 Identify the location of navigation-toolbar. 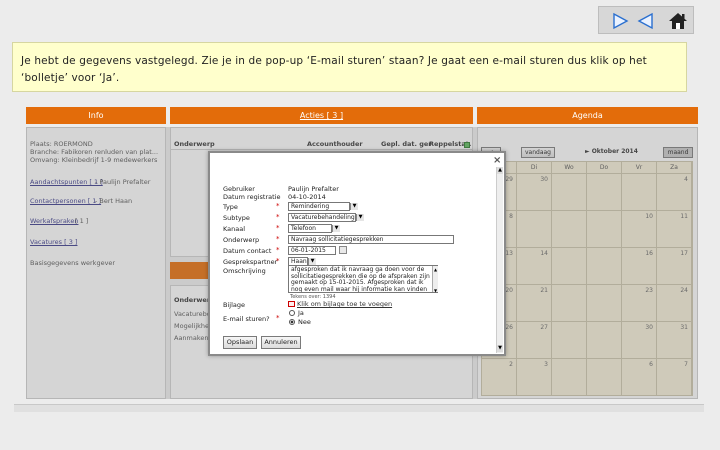
(646, 20).